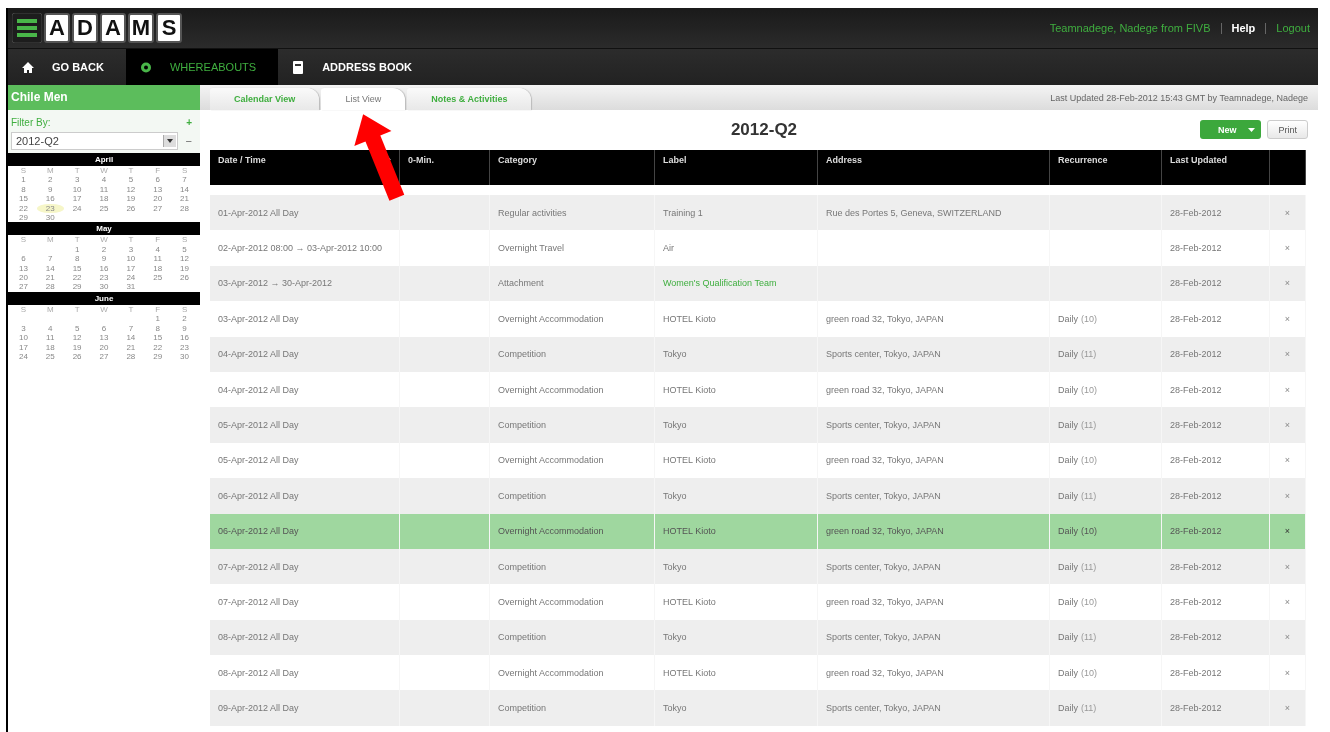  What do you see at coordinates (265, 99) in the screenshot?
I see `view-tab: Calendar View` at bounding box center [265, 99].